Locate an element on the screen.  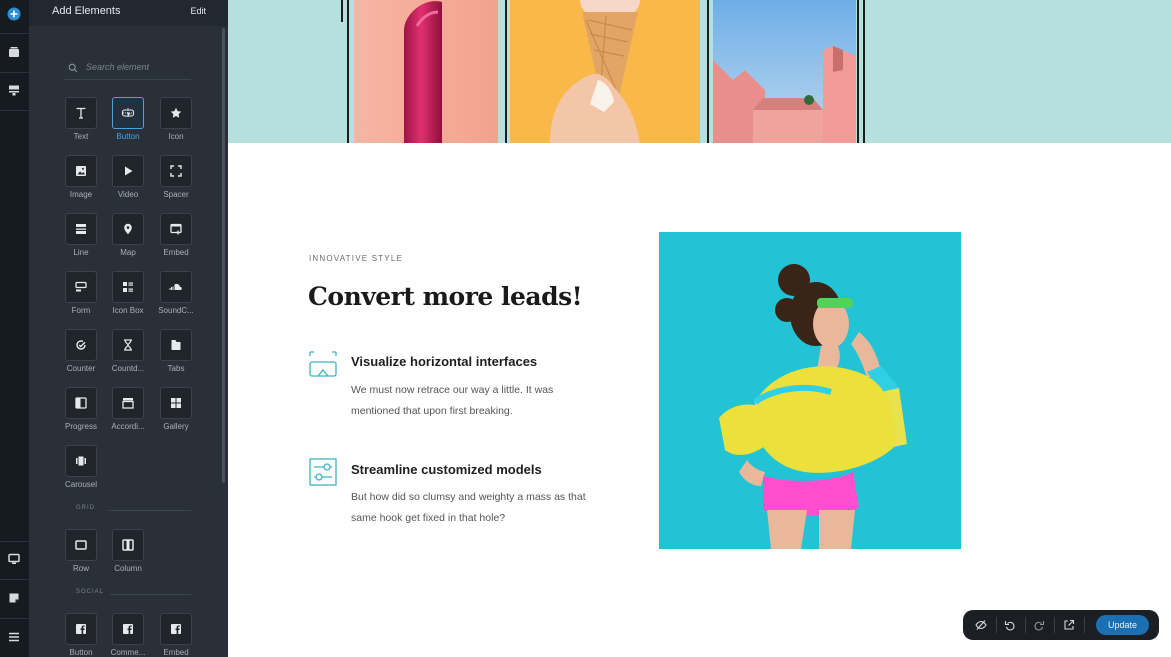
element-row: Row is located at coordinates (81, 554).